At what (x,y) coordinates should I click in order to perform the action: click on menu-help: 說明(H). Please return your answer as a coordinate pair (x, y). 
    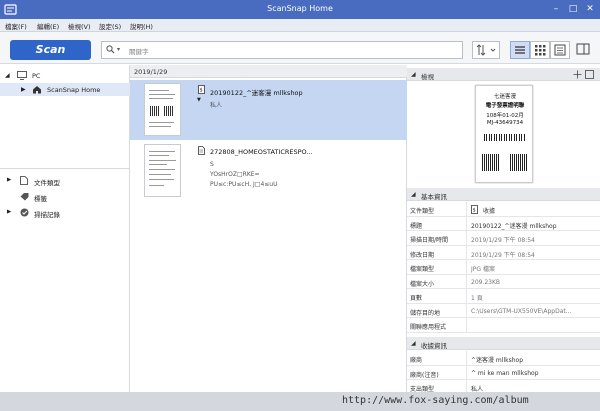
    Looking at the image, I should click on (141, 26).